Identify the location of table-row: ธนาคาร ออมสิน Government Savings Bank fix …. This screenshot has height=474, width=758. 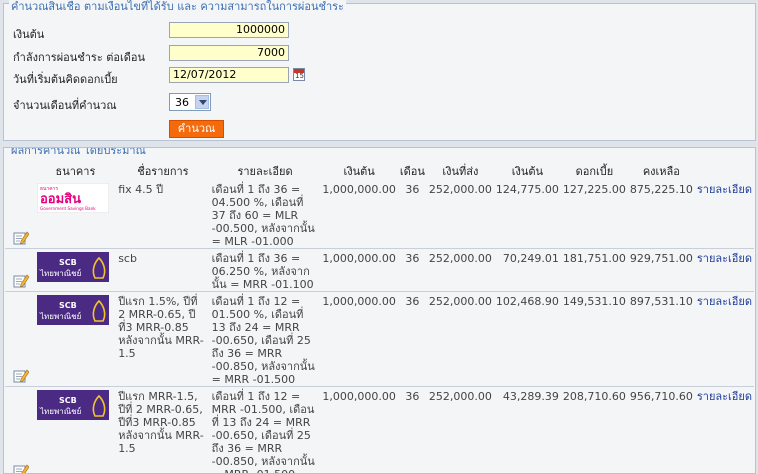
(379, 214).